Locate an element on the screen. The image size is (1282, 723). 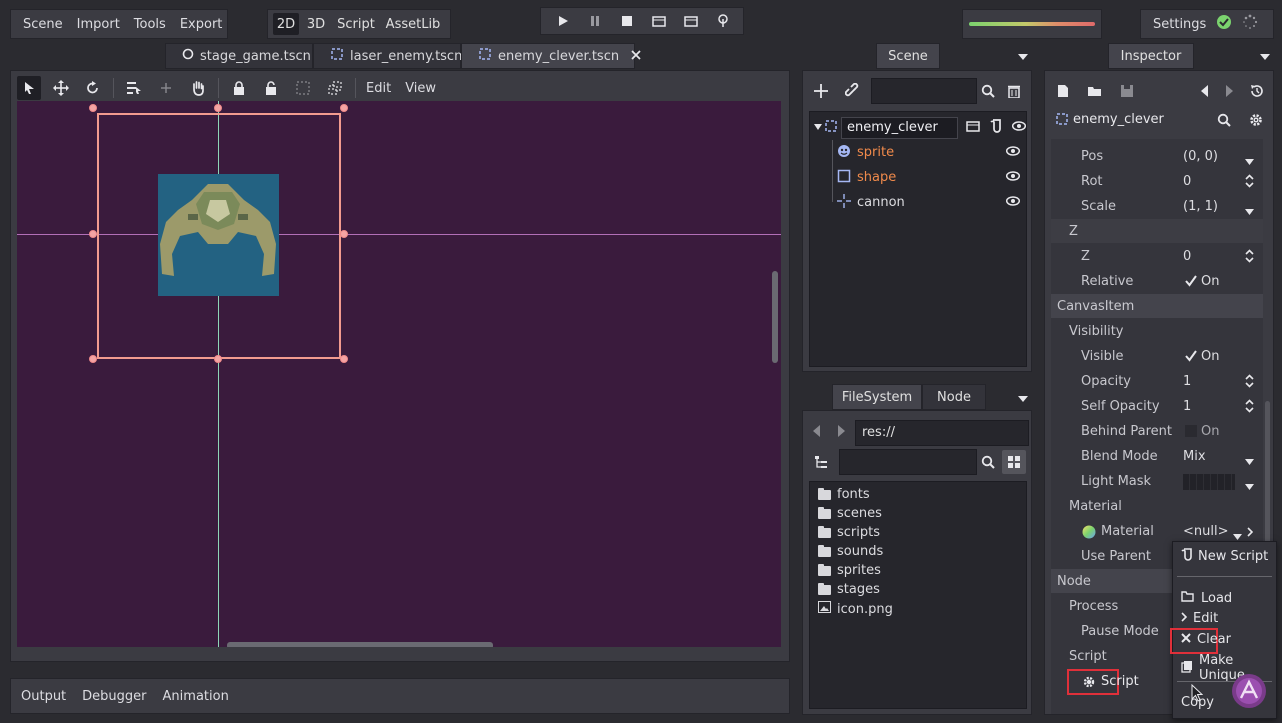
prop-opacity-value: 1 is located at coordinates (1187, 381).